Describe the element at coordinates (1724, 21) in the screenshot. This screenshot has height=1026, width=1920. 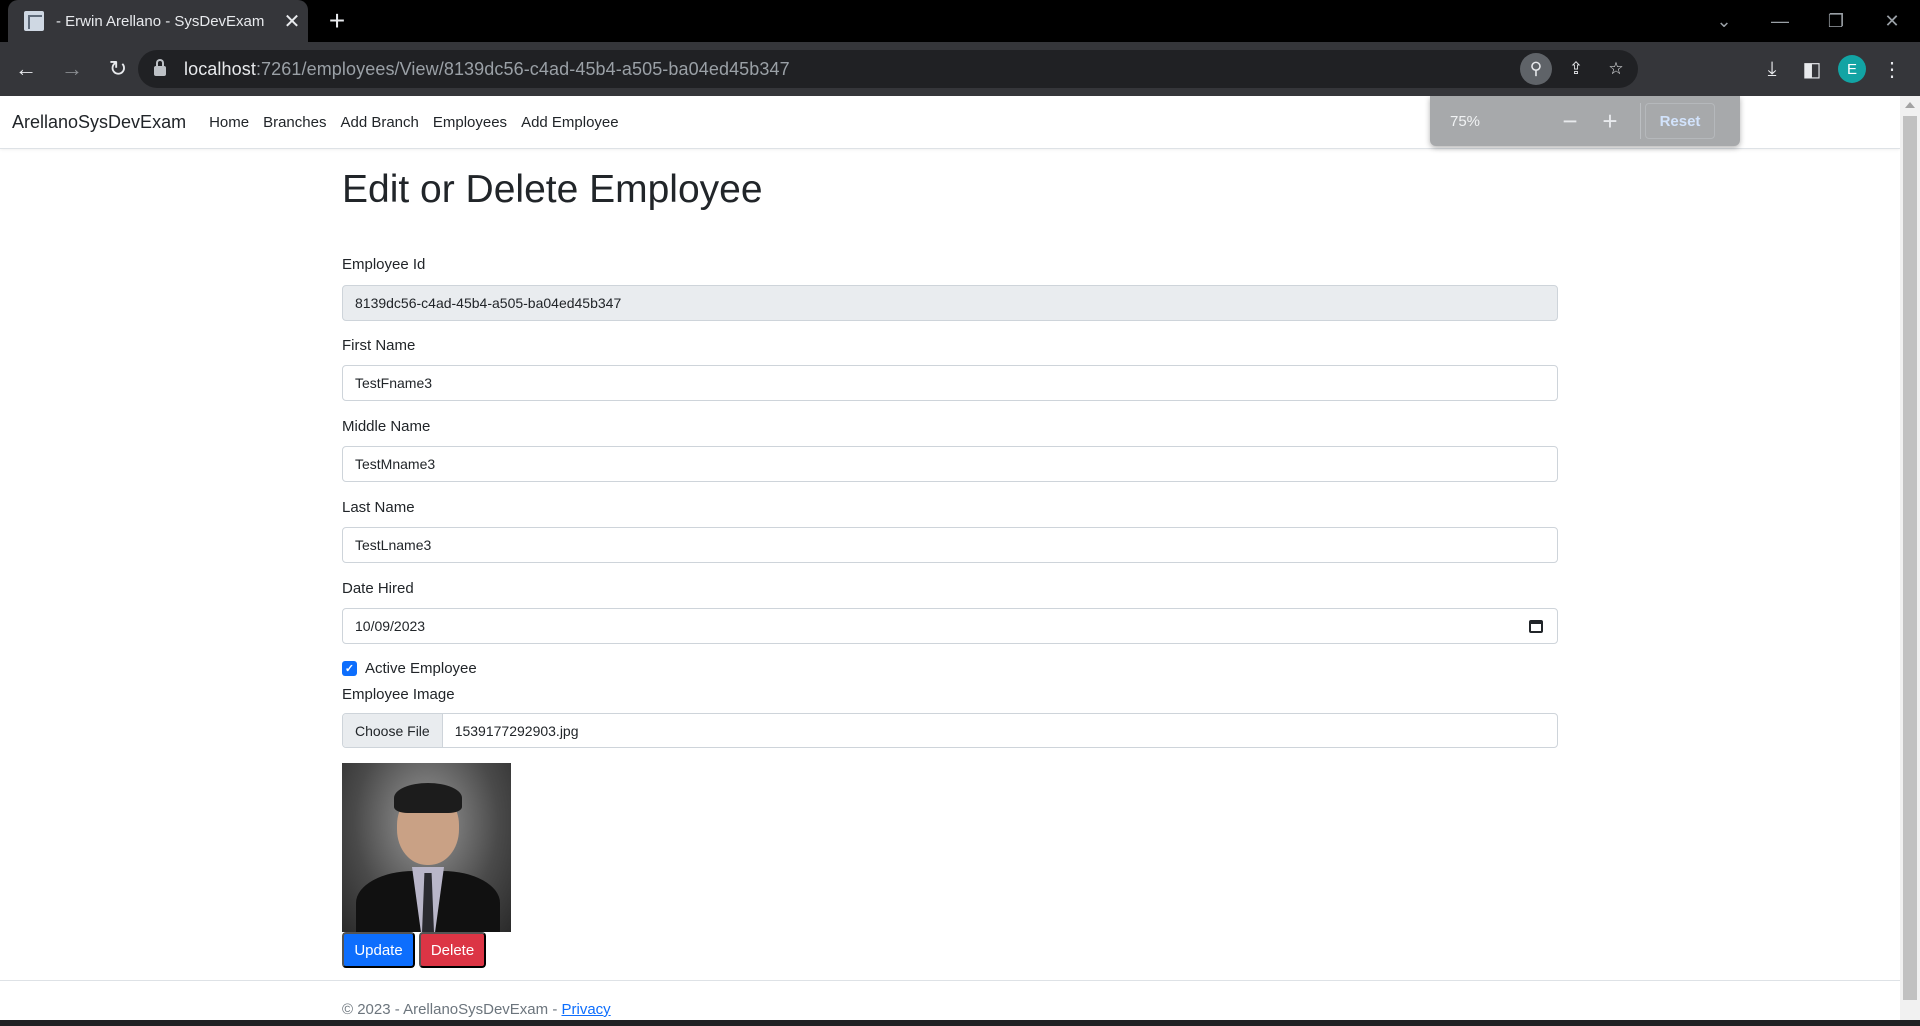
I see `tab-search-icon: ⌄` at that location.